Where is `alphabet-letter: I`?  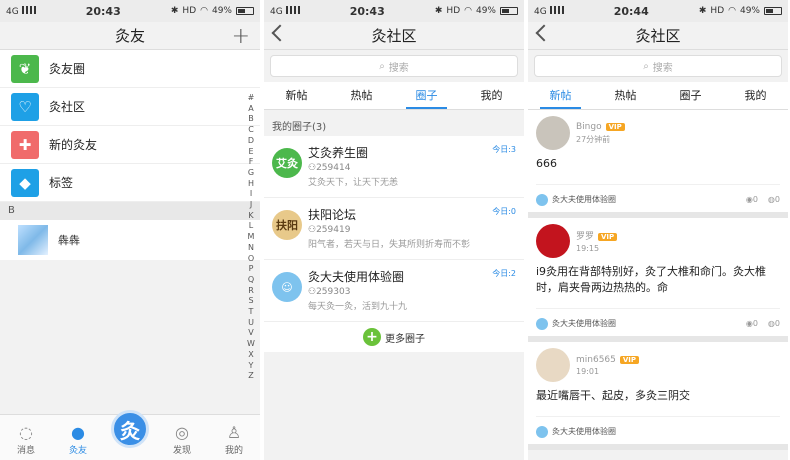 alphabet-letter: I is located at coordinates (251, 194).